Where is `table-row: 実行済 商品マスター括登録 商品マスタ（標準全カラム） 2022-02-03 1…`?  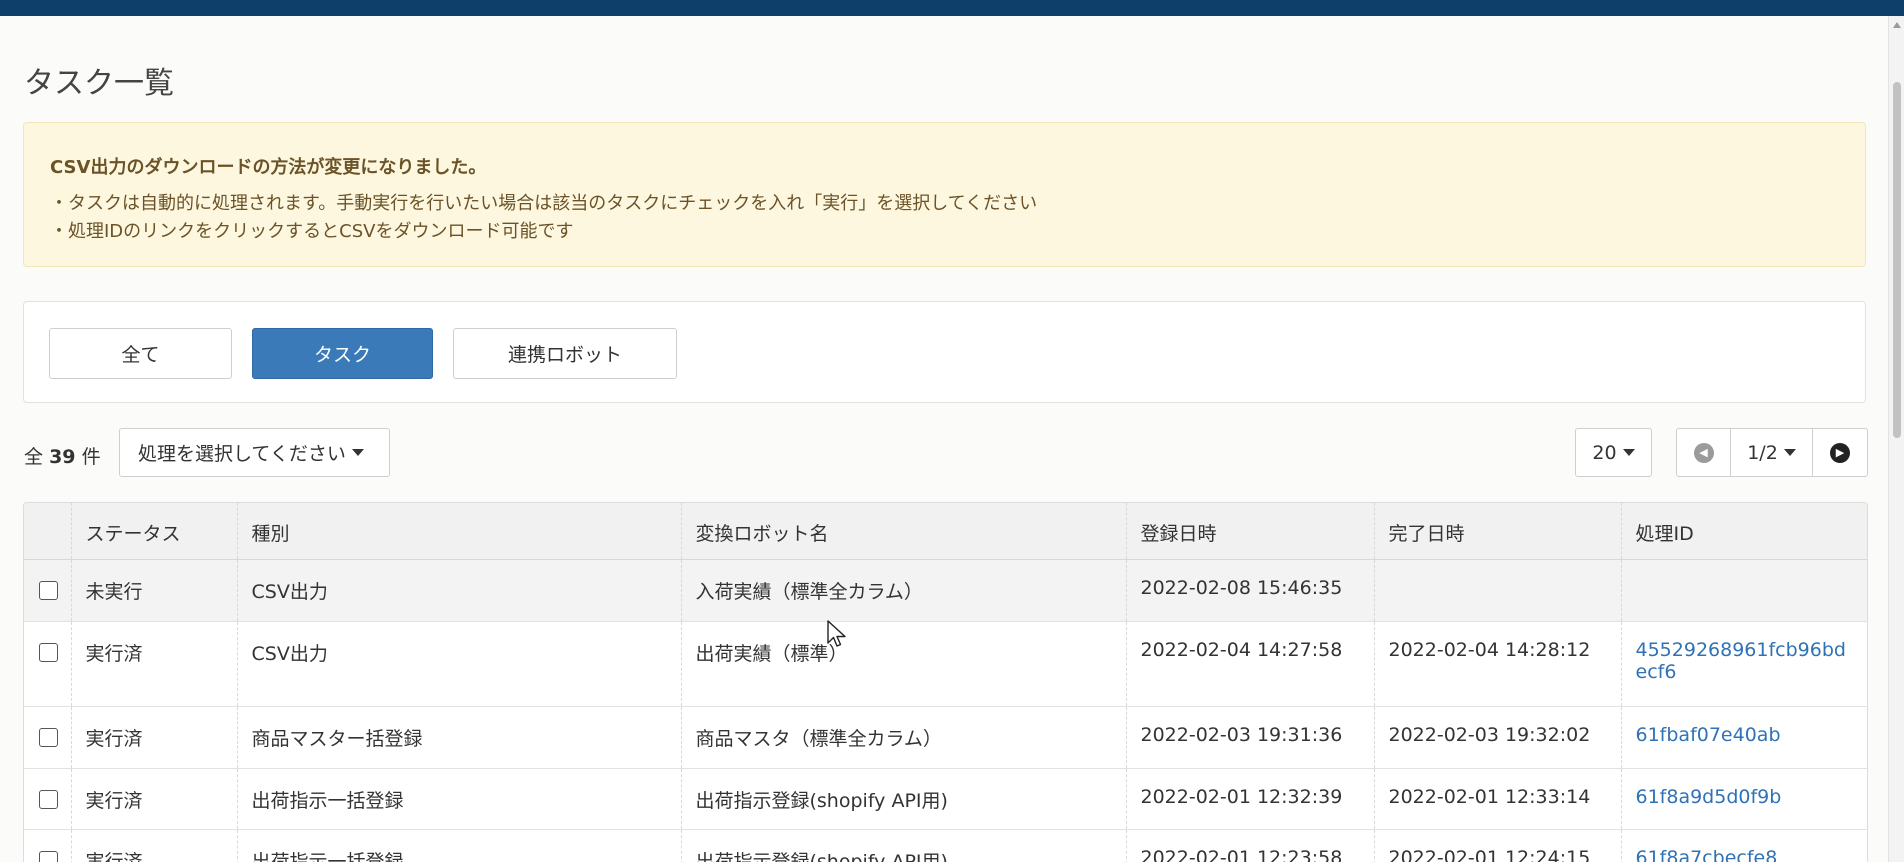 table-row: 実行済 商品マスター括登録 商品マスタ（標準全カラム） 2022-02-03 1… is located at coordinates (945, 737).